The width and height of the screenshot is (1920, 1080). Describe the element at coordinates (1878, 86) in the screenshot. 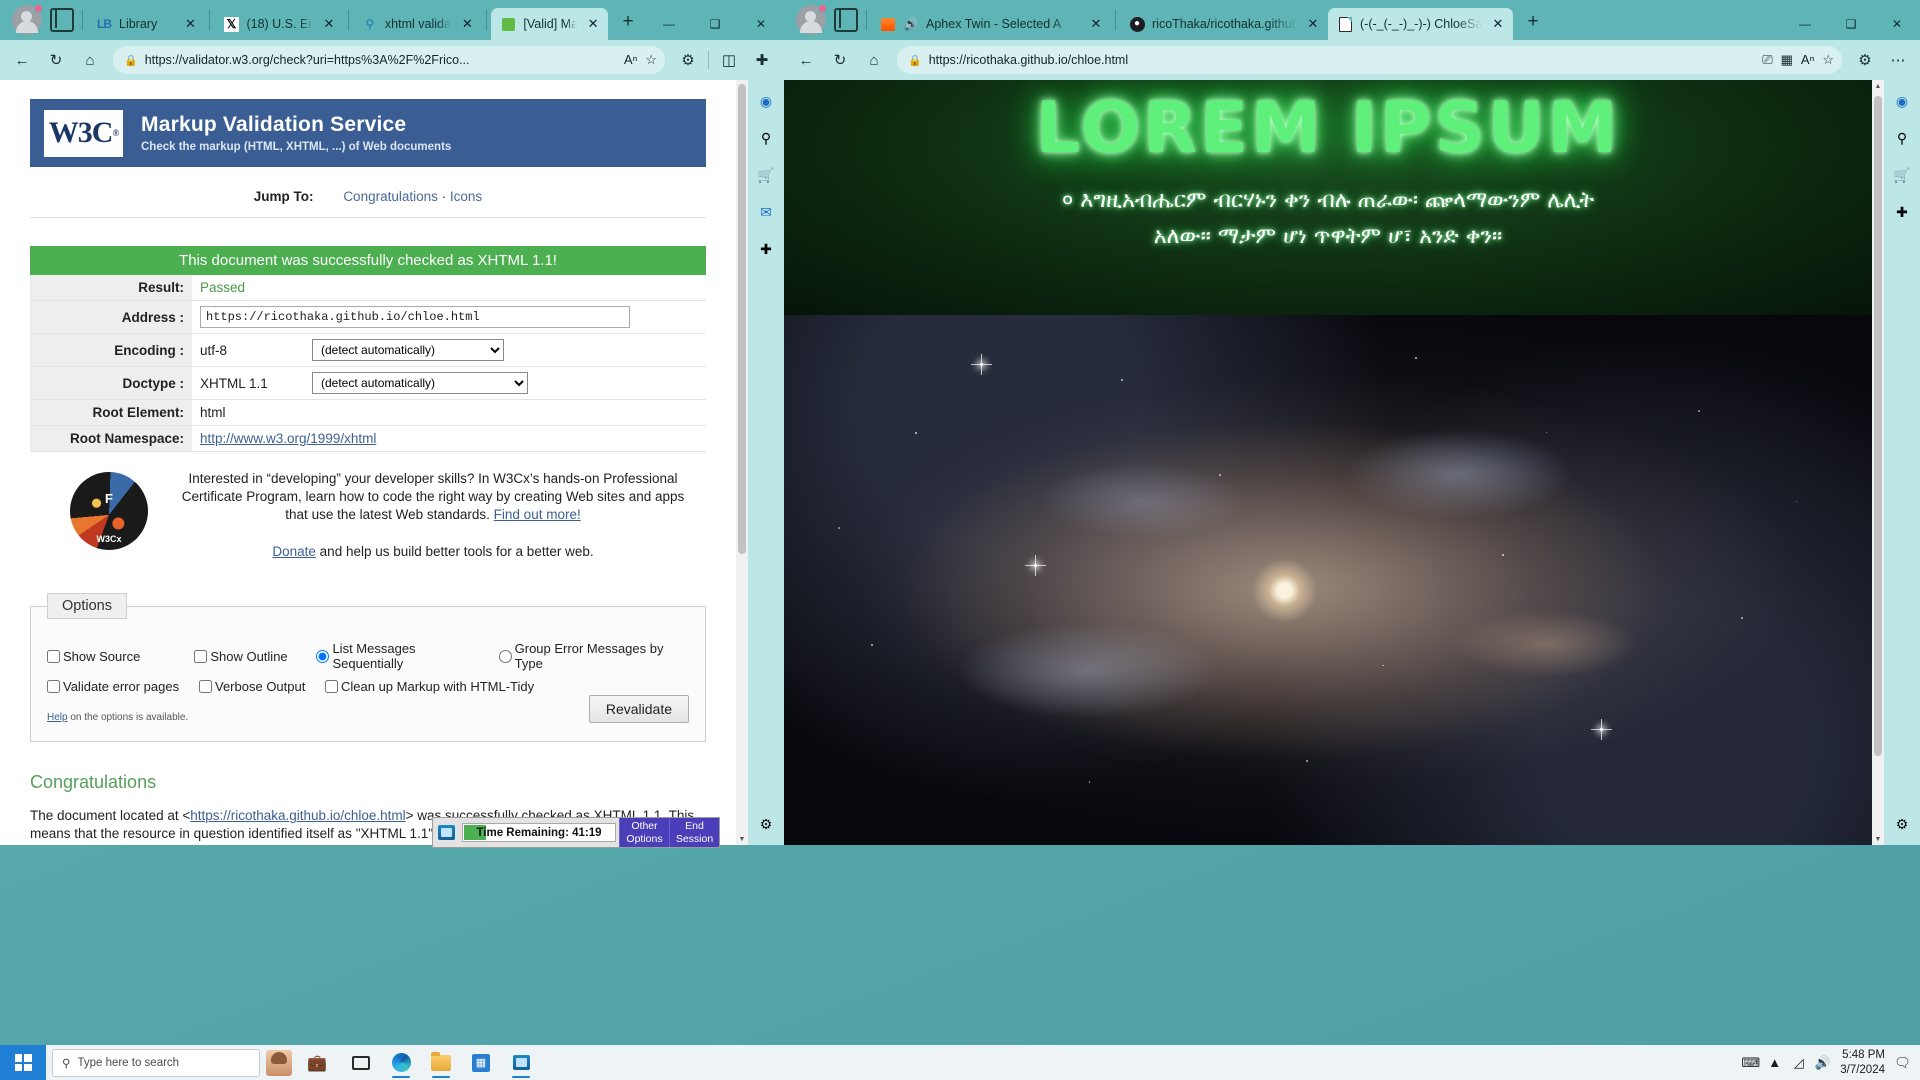

I see `scroll-up-arrow: ▲` at that location.